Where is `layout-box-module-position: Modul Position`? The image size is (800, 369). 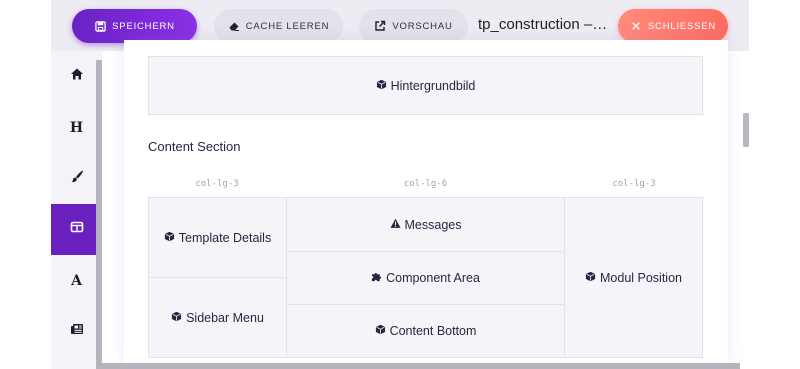
layout-box-module-position: Modul Position is located at coordinates (633, 277).